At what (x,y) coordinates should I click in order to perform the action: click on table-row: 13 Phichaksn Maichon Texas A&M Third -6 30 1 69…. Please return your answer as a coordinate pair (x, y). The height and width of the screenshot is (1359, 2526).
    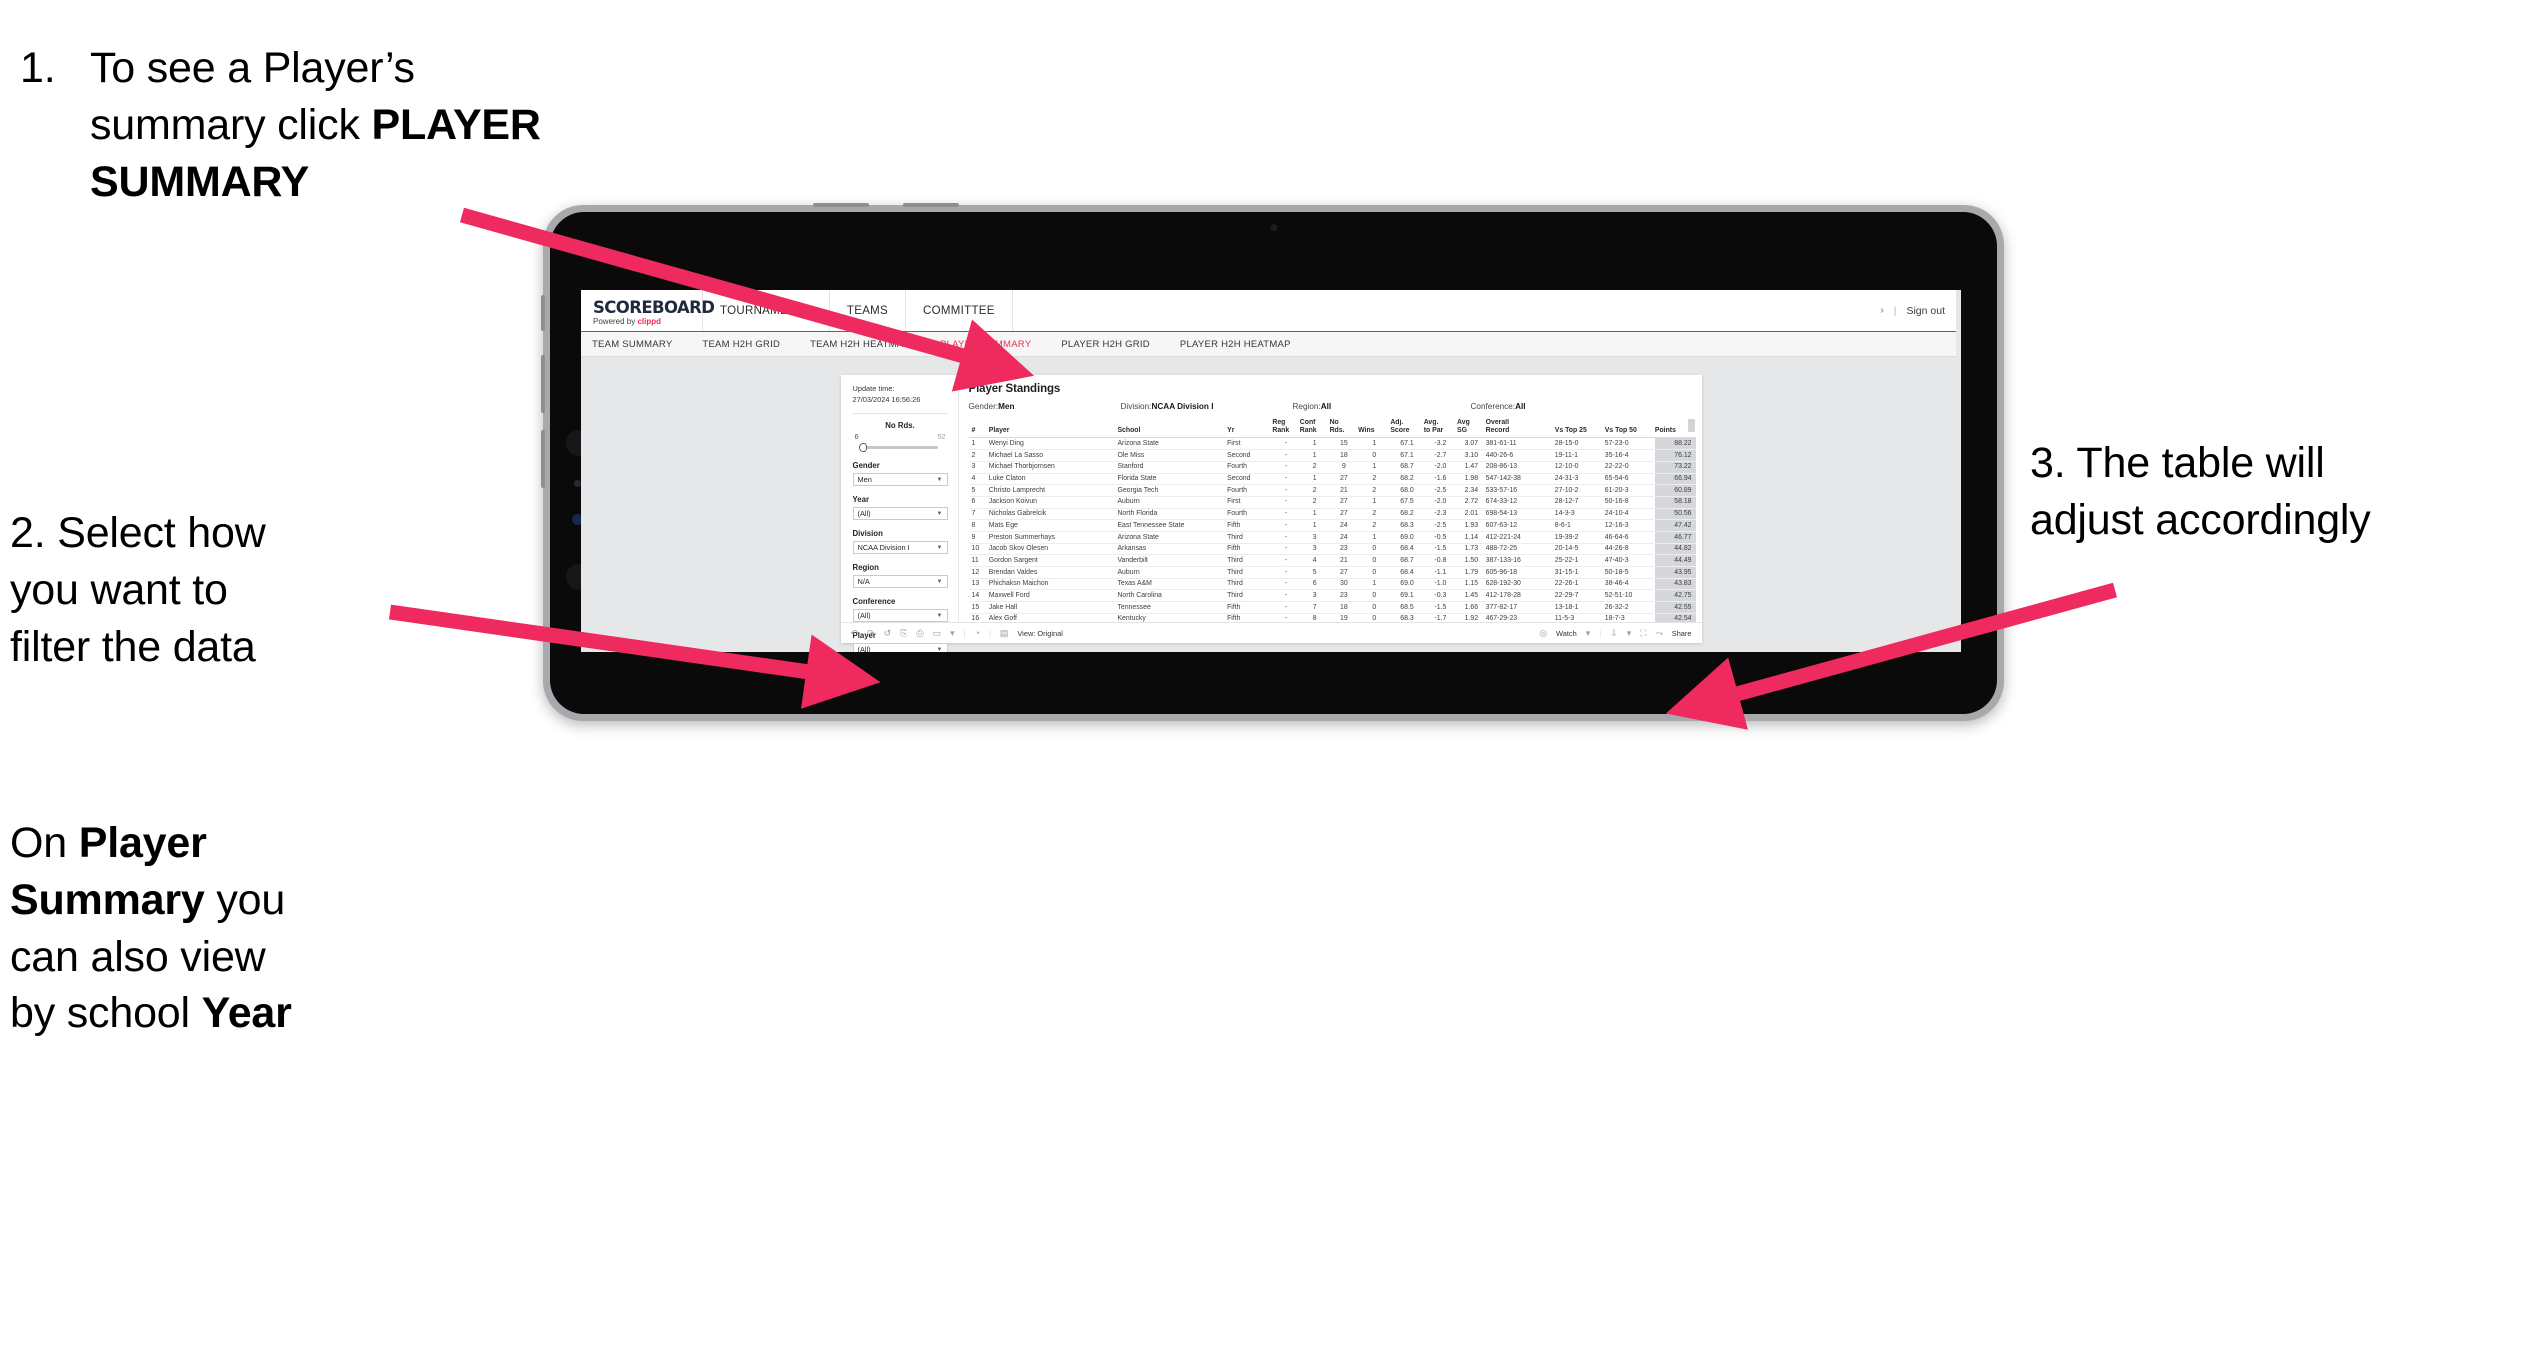
    Looking at the image, I should click on (1332, 584).